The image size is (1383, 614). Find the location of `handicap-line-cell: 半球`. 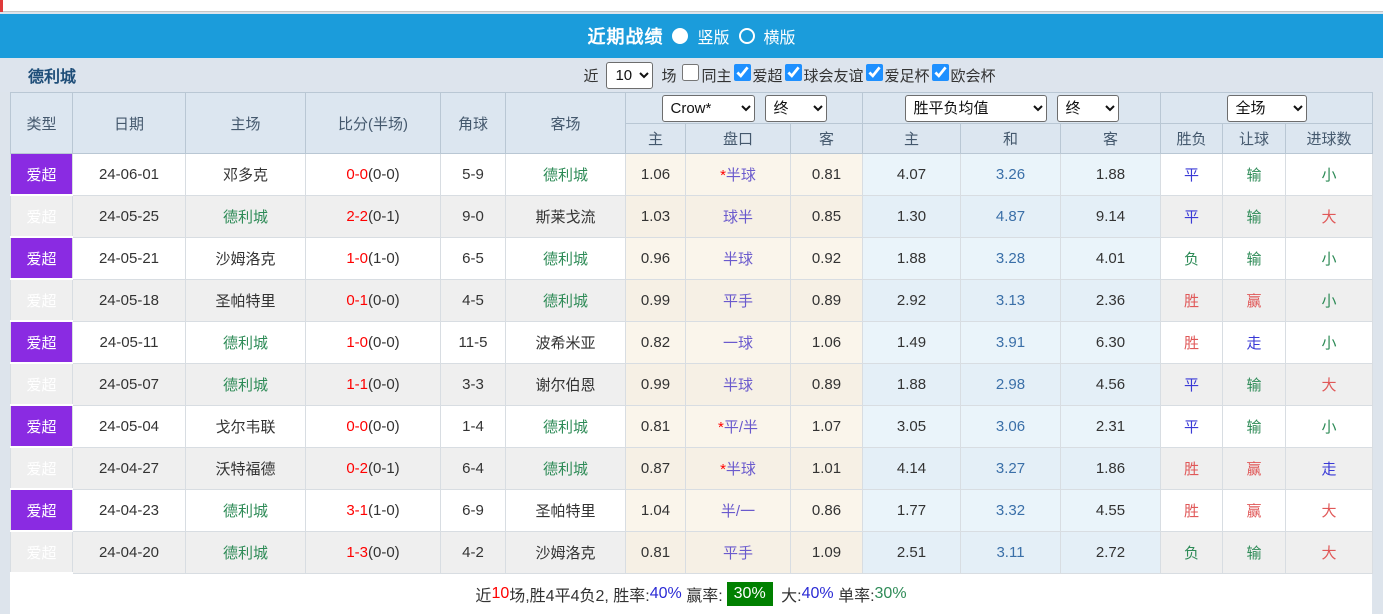

handicap-line-cell: 半球 is located at coordinates (738, 384).